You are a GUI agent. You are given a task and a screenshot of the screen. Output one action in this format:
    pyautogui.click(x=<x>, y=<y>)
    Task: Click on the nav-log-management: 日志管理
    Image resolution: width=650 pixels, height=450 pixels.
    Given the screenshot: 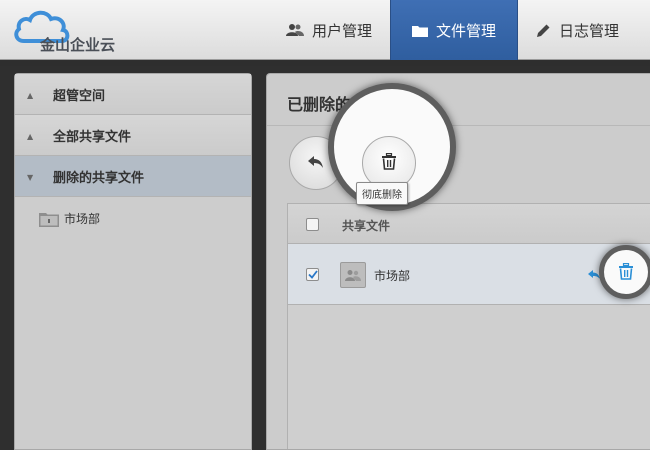 What is the action you would take?
    pyautogui.click(x=577, y=30)
    